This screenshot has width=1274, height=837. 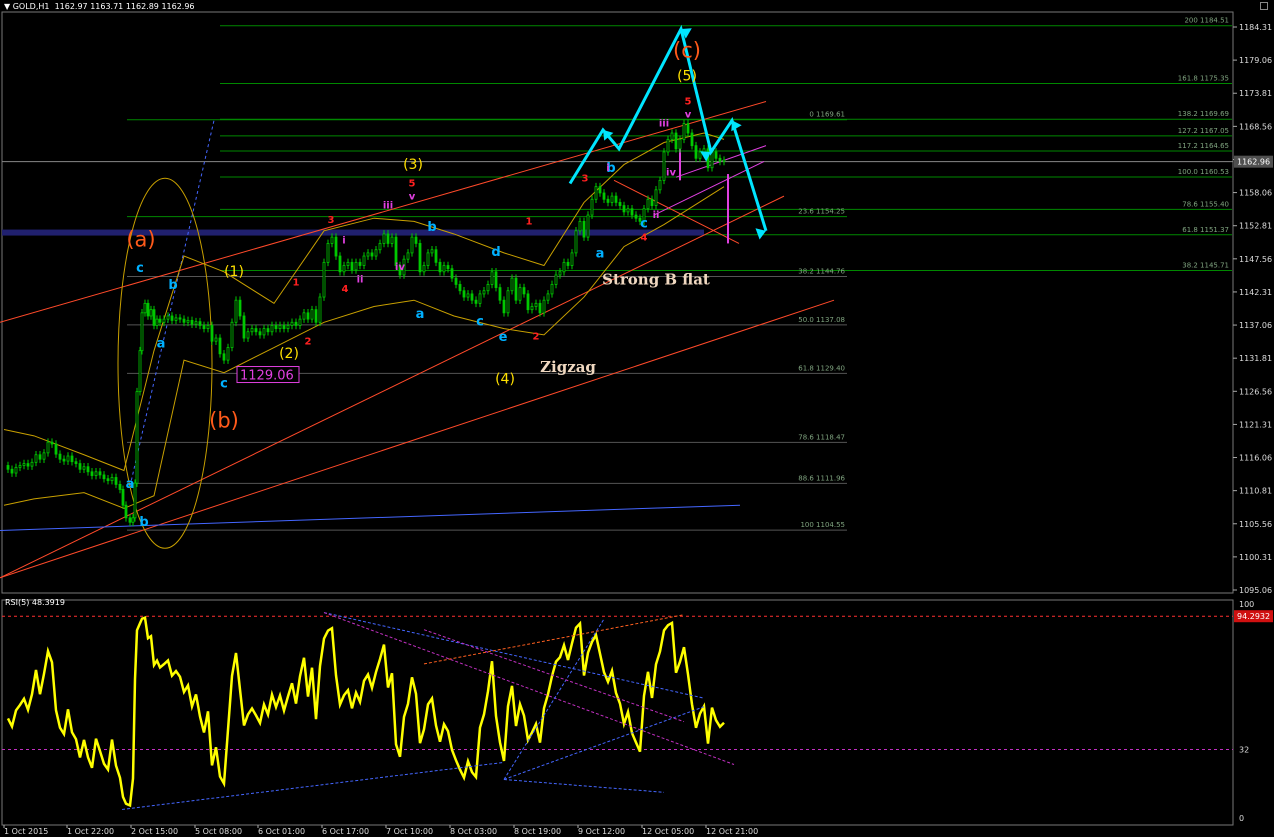 What do you see at coordinates (821, 478) in the screenshot?
I see `fib-level-label: 88.6 1111.96` at bounding box center [821, 478].